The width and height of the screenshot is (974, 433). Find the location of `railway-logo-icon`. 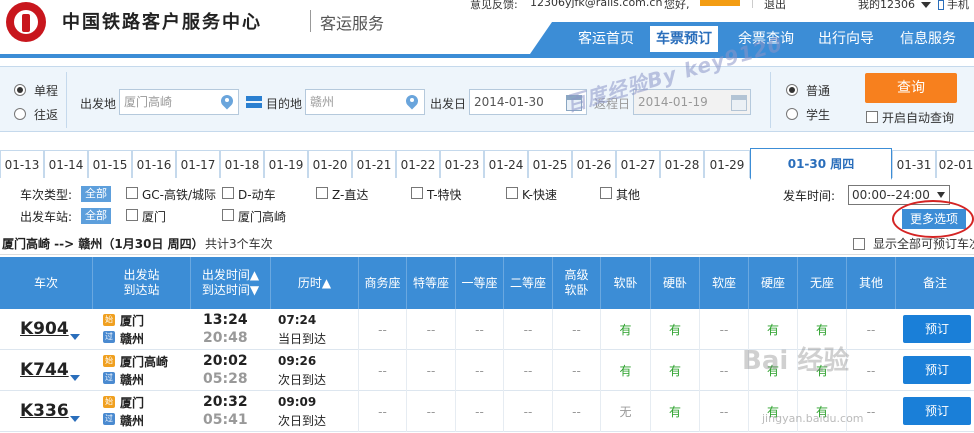

railway-logo-icon is located at coordinates (26, 22).